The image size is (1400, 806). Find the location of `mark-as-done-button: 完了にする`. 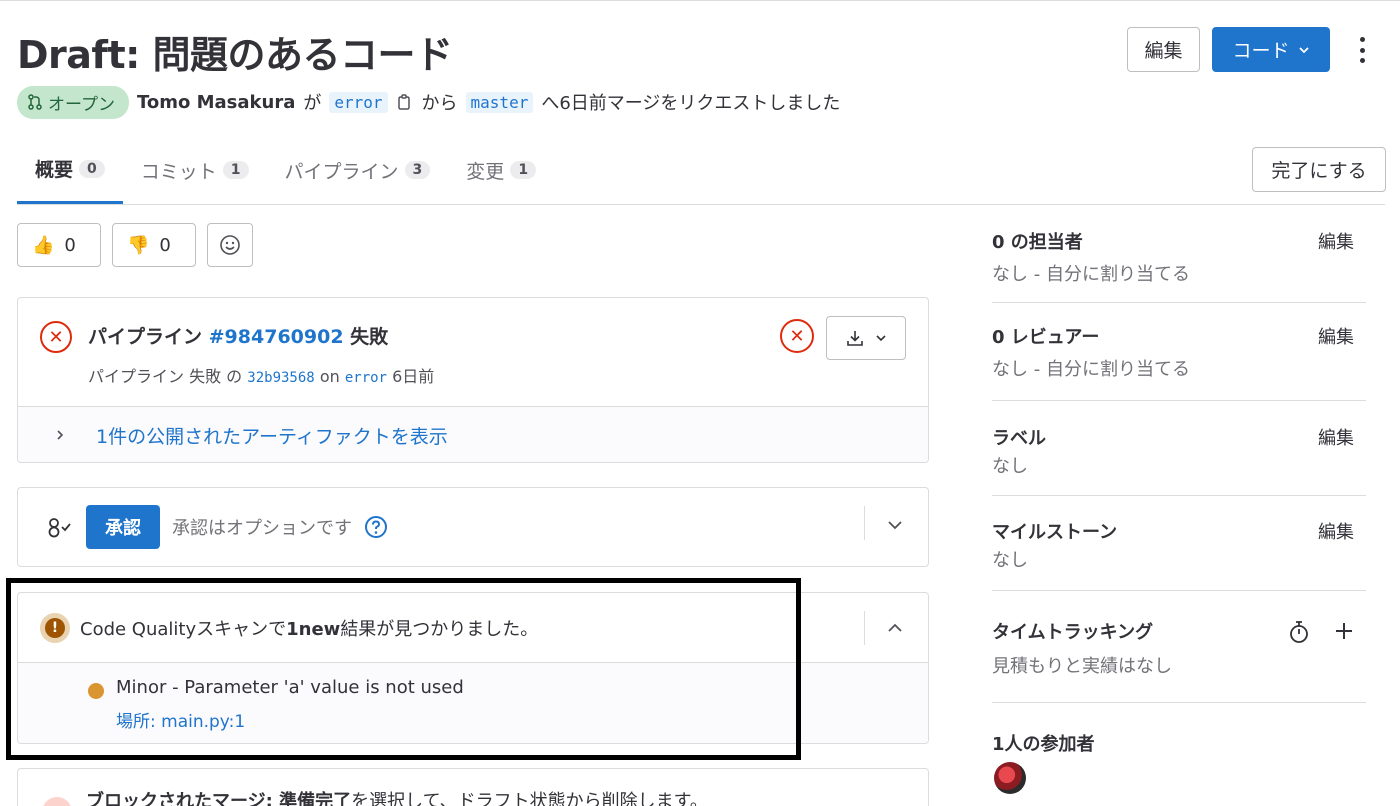

mark-as-done-button: 完了にする is located at coordinates (1319, 169).